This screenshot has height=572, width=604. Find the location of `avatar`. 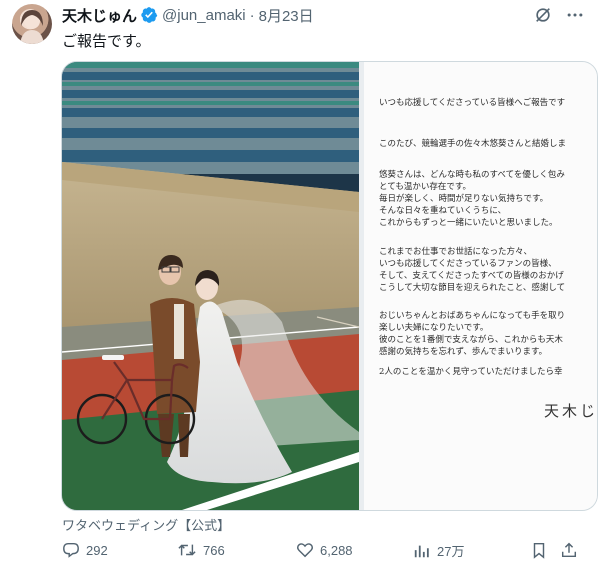

avatar is located at coordinates (32, 24).